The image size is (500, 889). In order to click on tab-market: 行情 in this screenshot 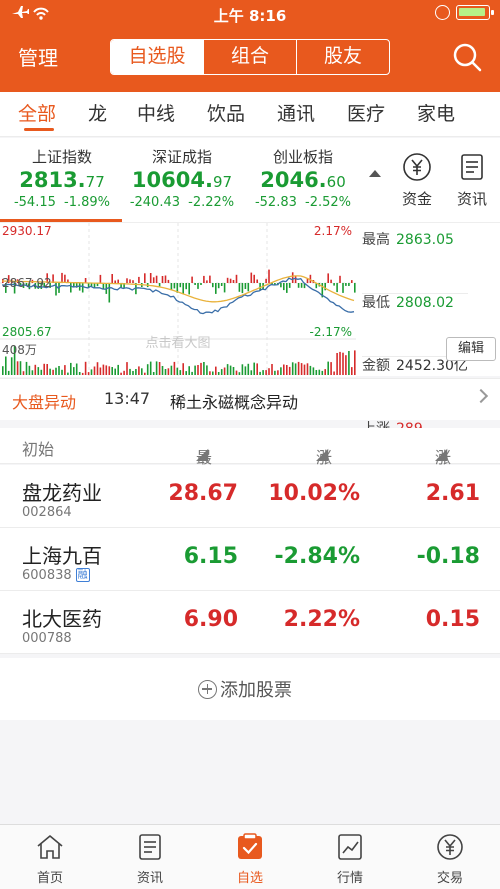, I will do `click(350, 857)`.